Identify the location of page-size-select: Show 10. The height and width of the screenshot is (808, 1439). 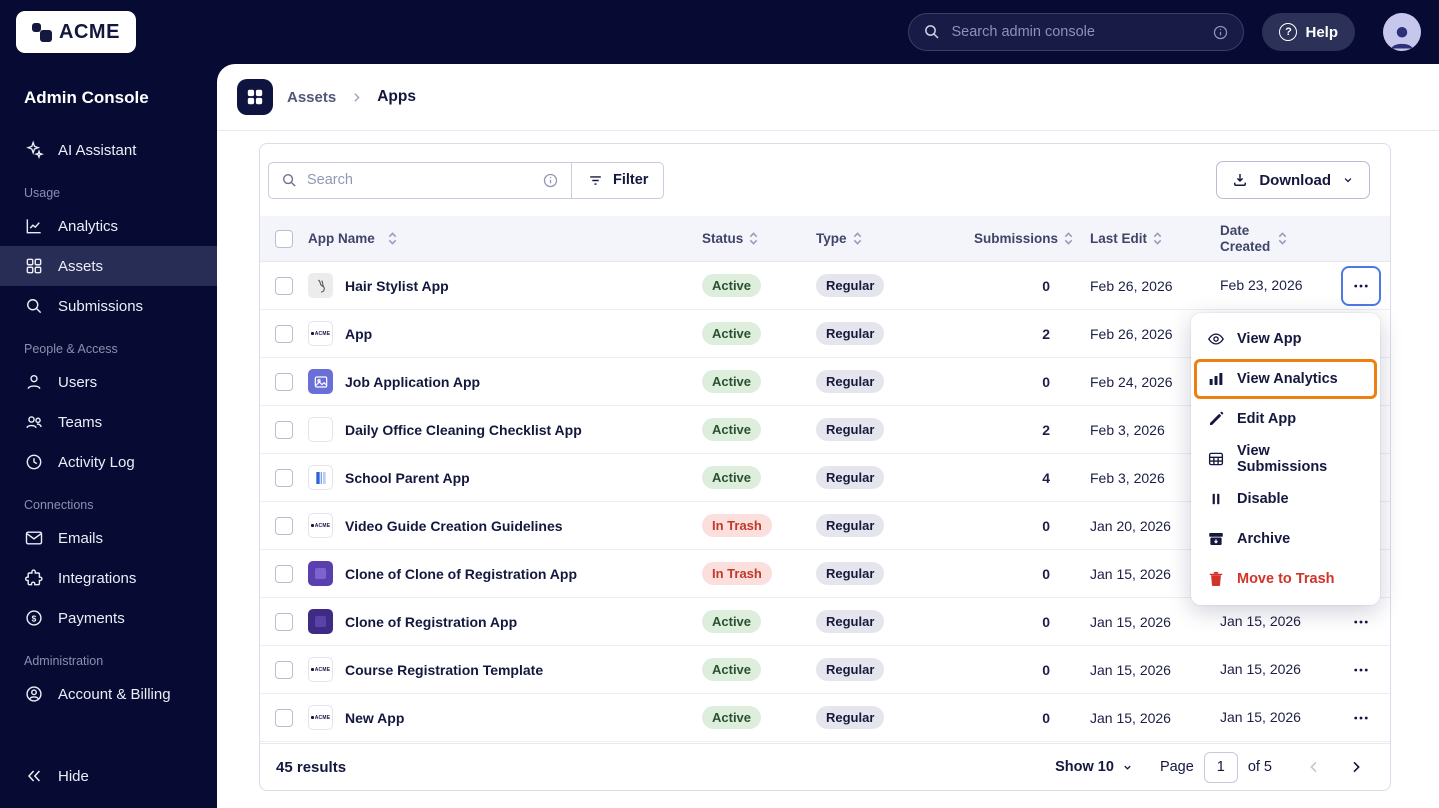
(1094, 767).